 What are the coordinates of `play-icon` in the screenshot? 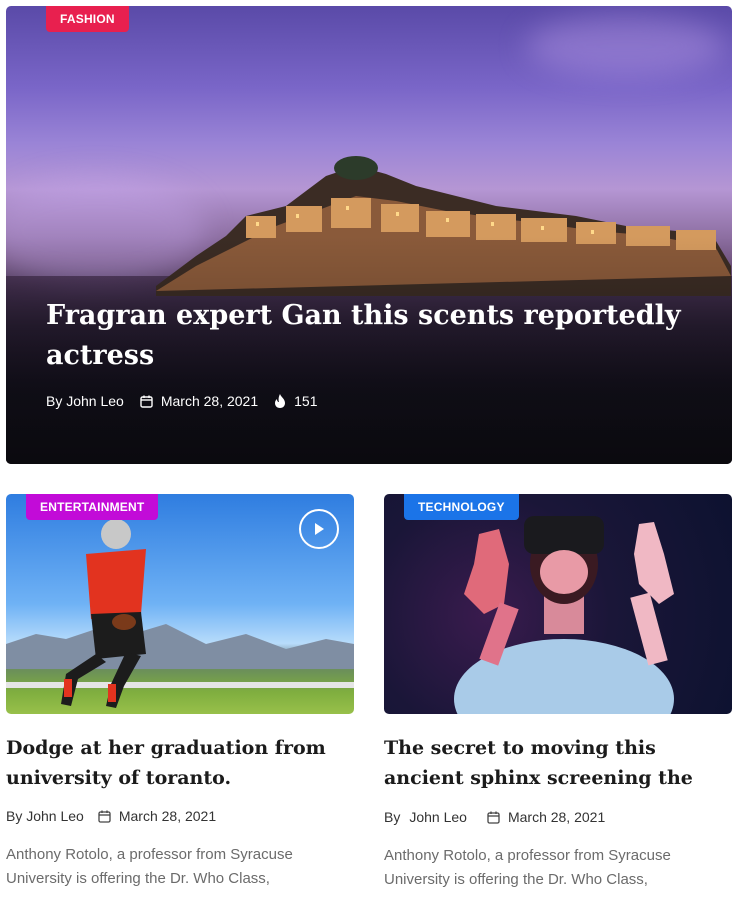 It's located at (319, 529).